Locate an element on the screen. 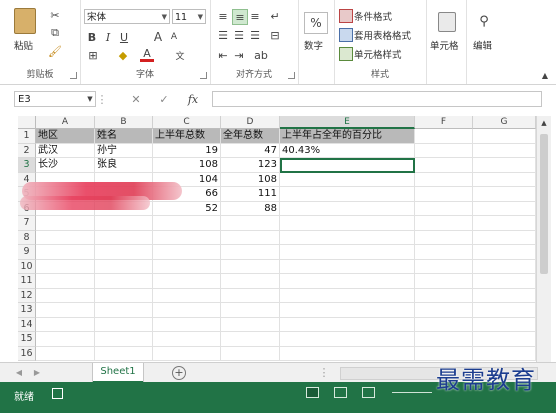 The width and height of the screenshot is (556, 413). bold-button: B is located at coordinates (92, 37).